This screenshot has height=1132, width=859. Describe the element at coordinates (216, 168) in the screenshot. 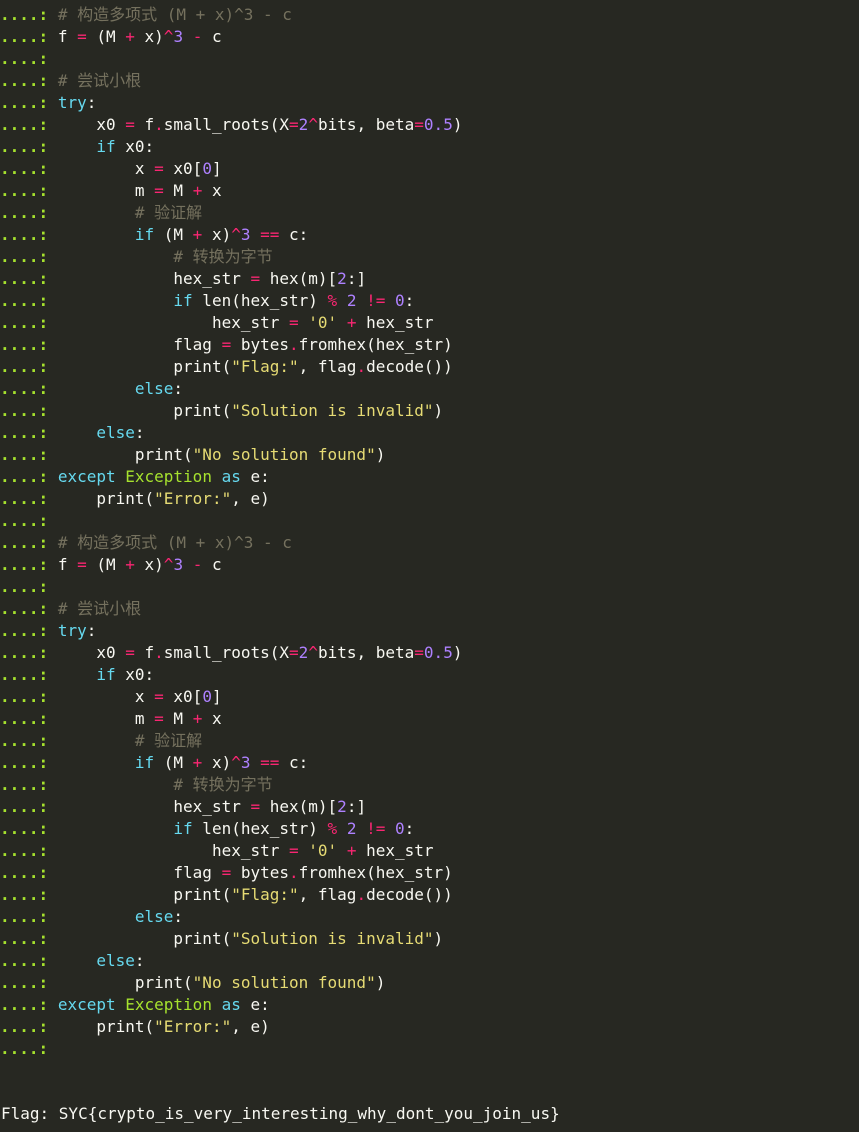

I see `code-token: ]` at that location.